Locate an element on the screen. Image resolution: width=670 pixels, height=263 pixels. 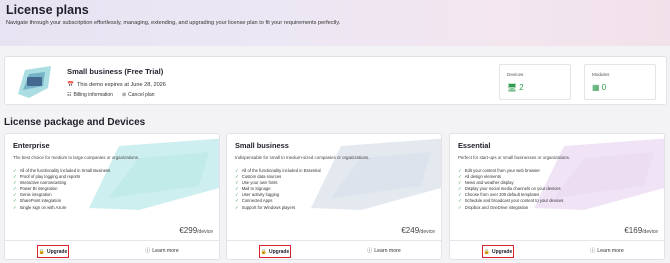
devices-count: 2 is located at coordinates (521, 87).